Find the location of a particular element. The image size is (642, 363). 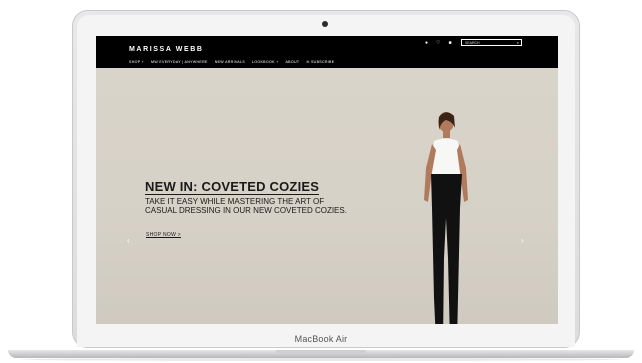

wishlist-icon: ♡ is located at coordinates (438, 43).